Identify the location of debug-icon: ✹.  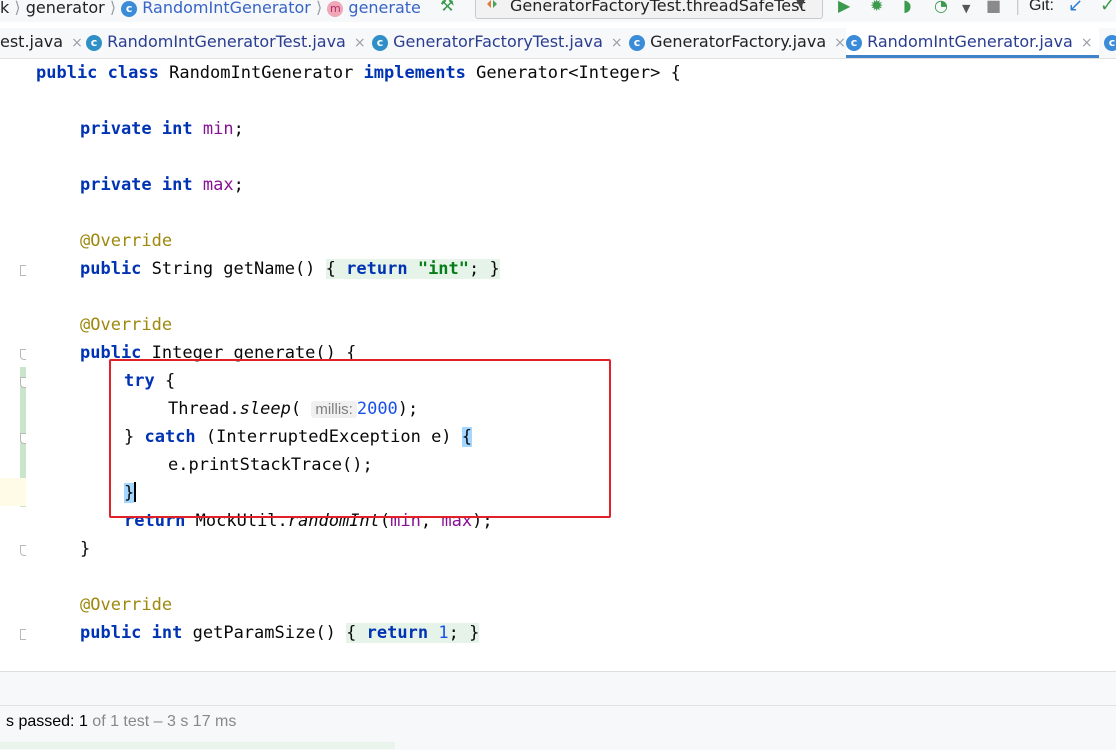
(876, 7).